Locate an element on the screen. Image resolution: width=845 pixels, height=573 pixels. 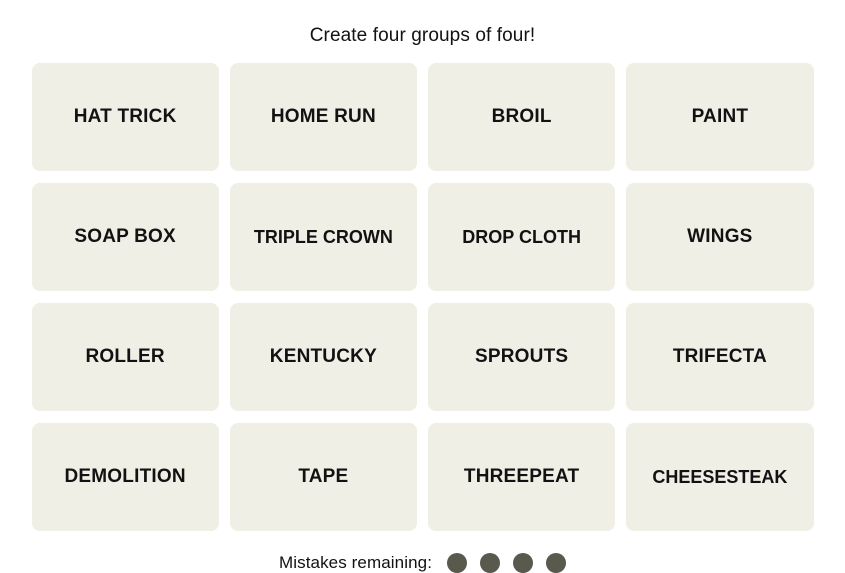
tile-drop-cloth: DROP CLOTH is located at coordinates (522, 237).